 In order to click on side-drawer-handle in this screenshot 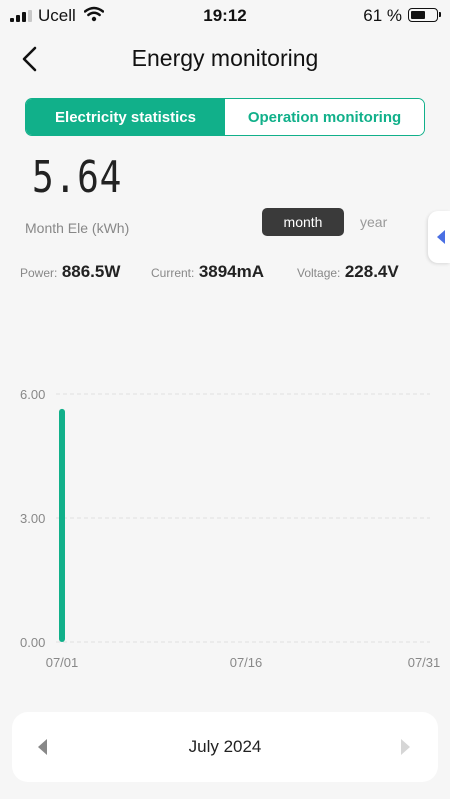, I will do `click(439, 237)`.